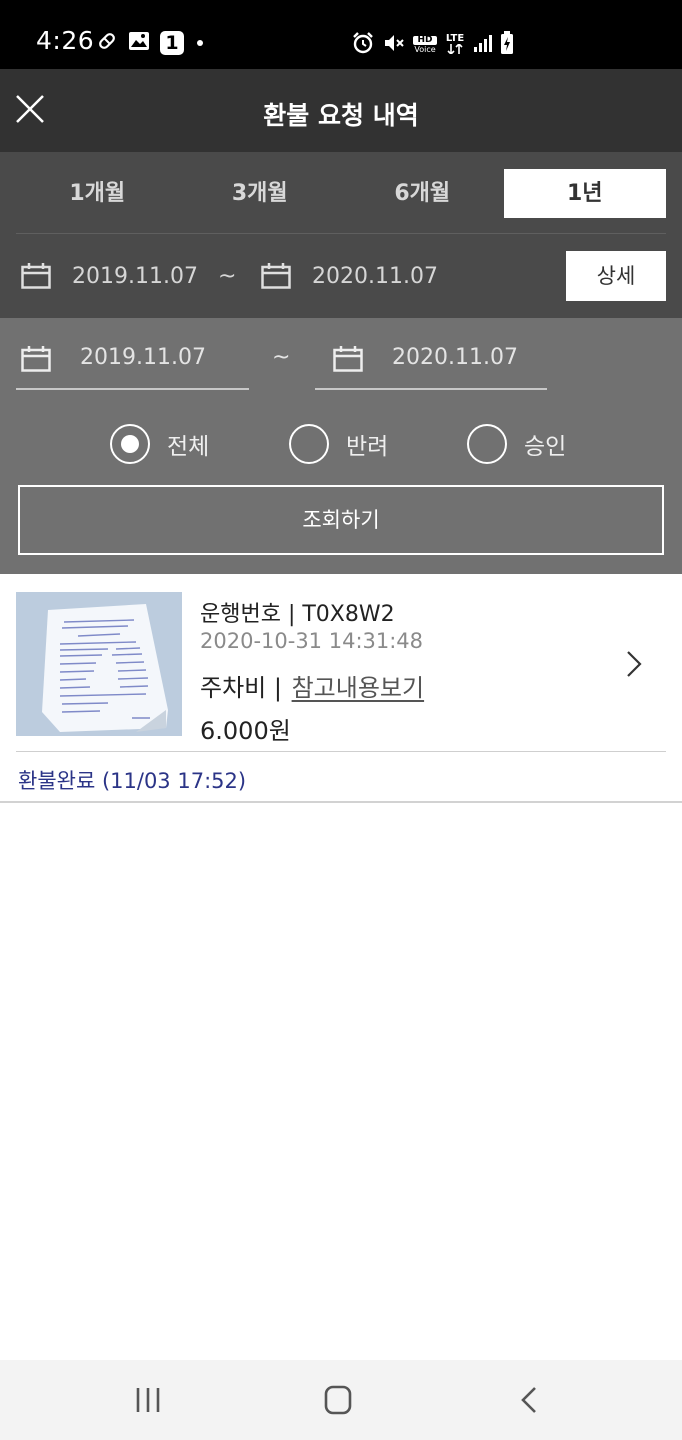 This screenshot has width=682, height=1440. I want to click on radio-all-label: 전체, so click(188, 447).